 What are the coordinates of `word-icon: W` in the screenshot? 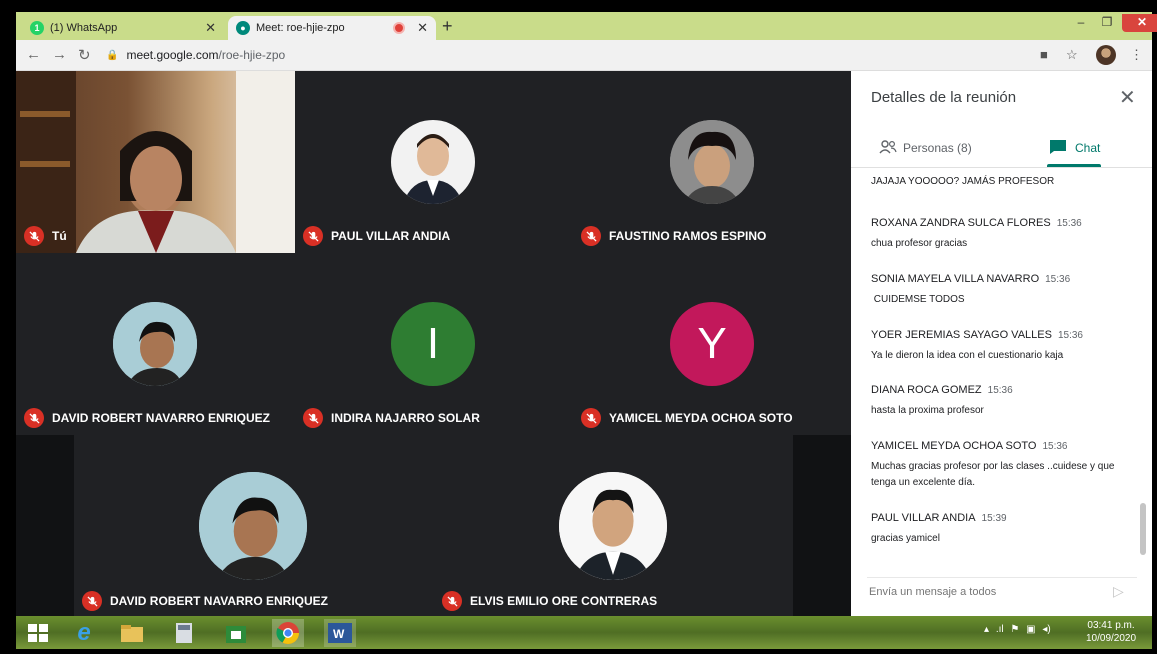 It's located at (340, 633).